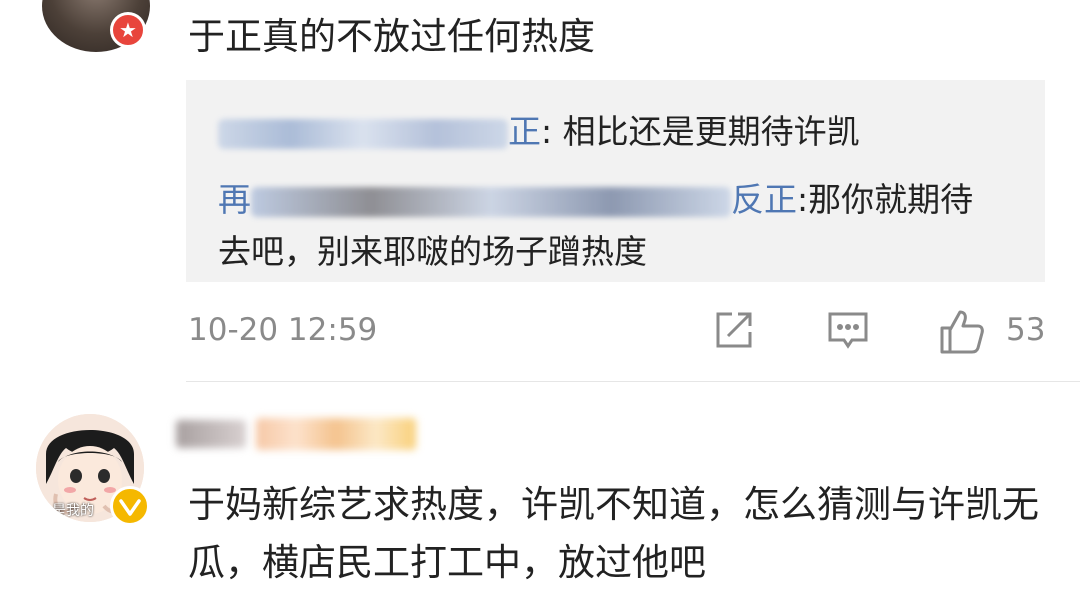  Describe the element at coordinates (73, 511) in the screenshot. I see `avatar-caption: 是我的` at that location.